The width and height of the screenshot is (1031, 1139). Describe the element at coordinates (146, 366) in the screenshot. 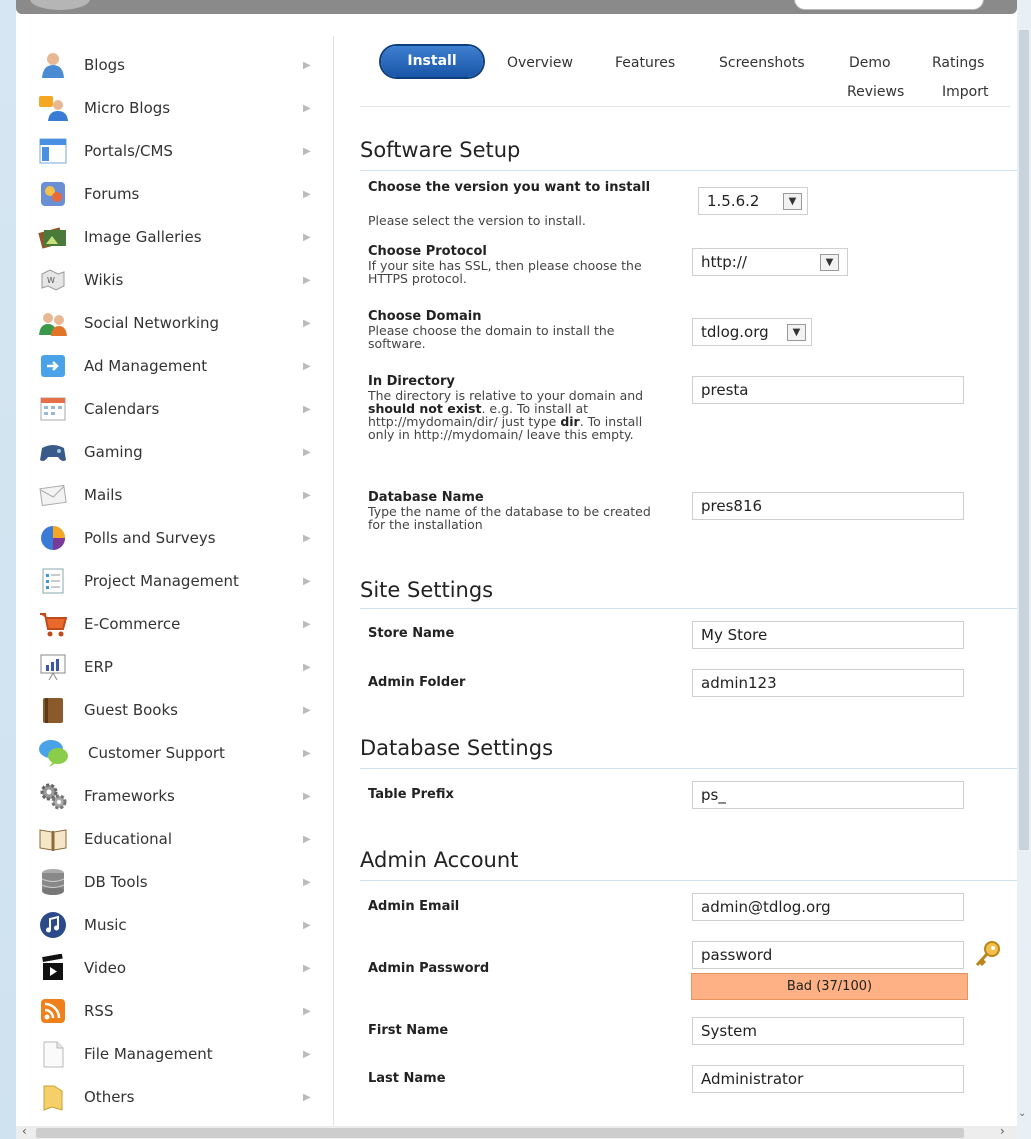

I see `sidebar-item-label: Ad Management` at that location.